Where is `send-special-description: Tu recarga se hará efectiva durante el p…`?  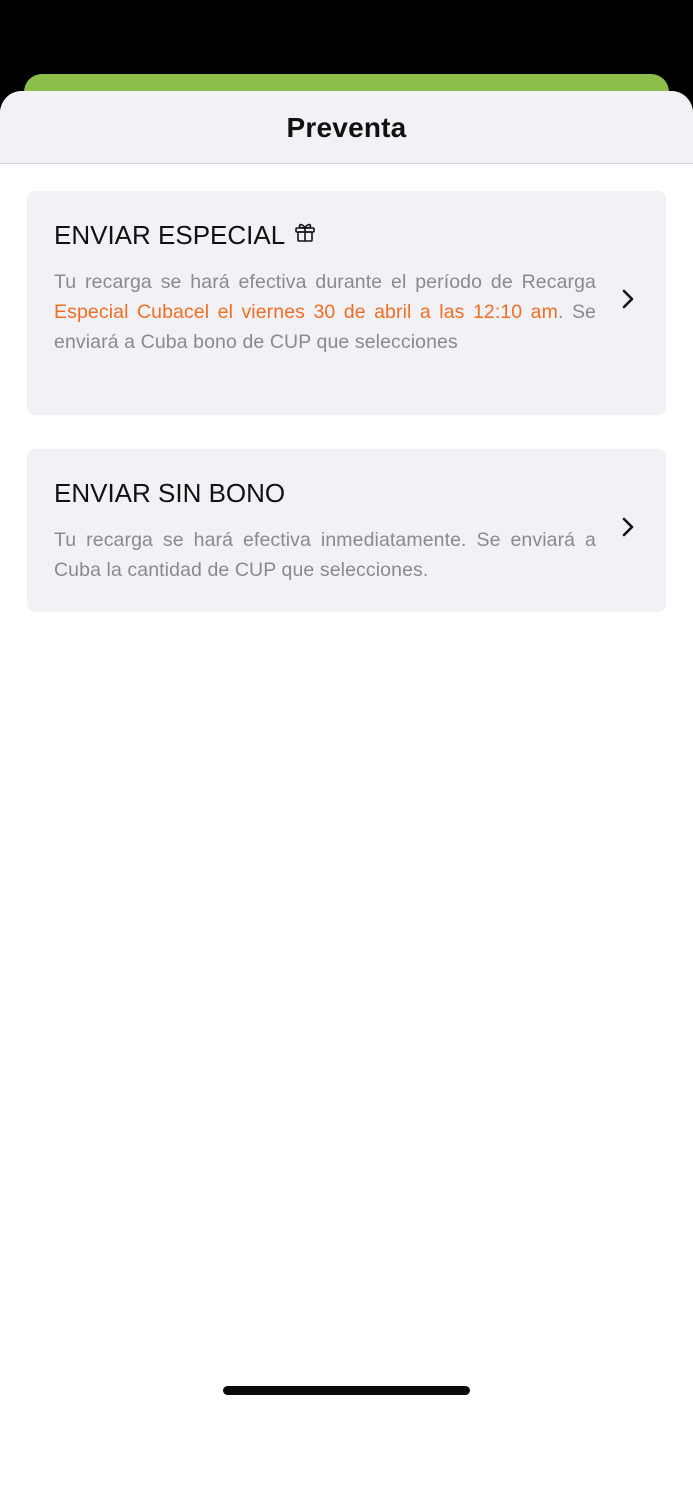 send-special-description: Tu recarga se hará efectiva durante el p… is located at coordinates (325, 312).